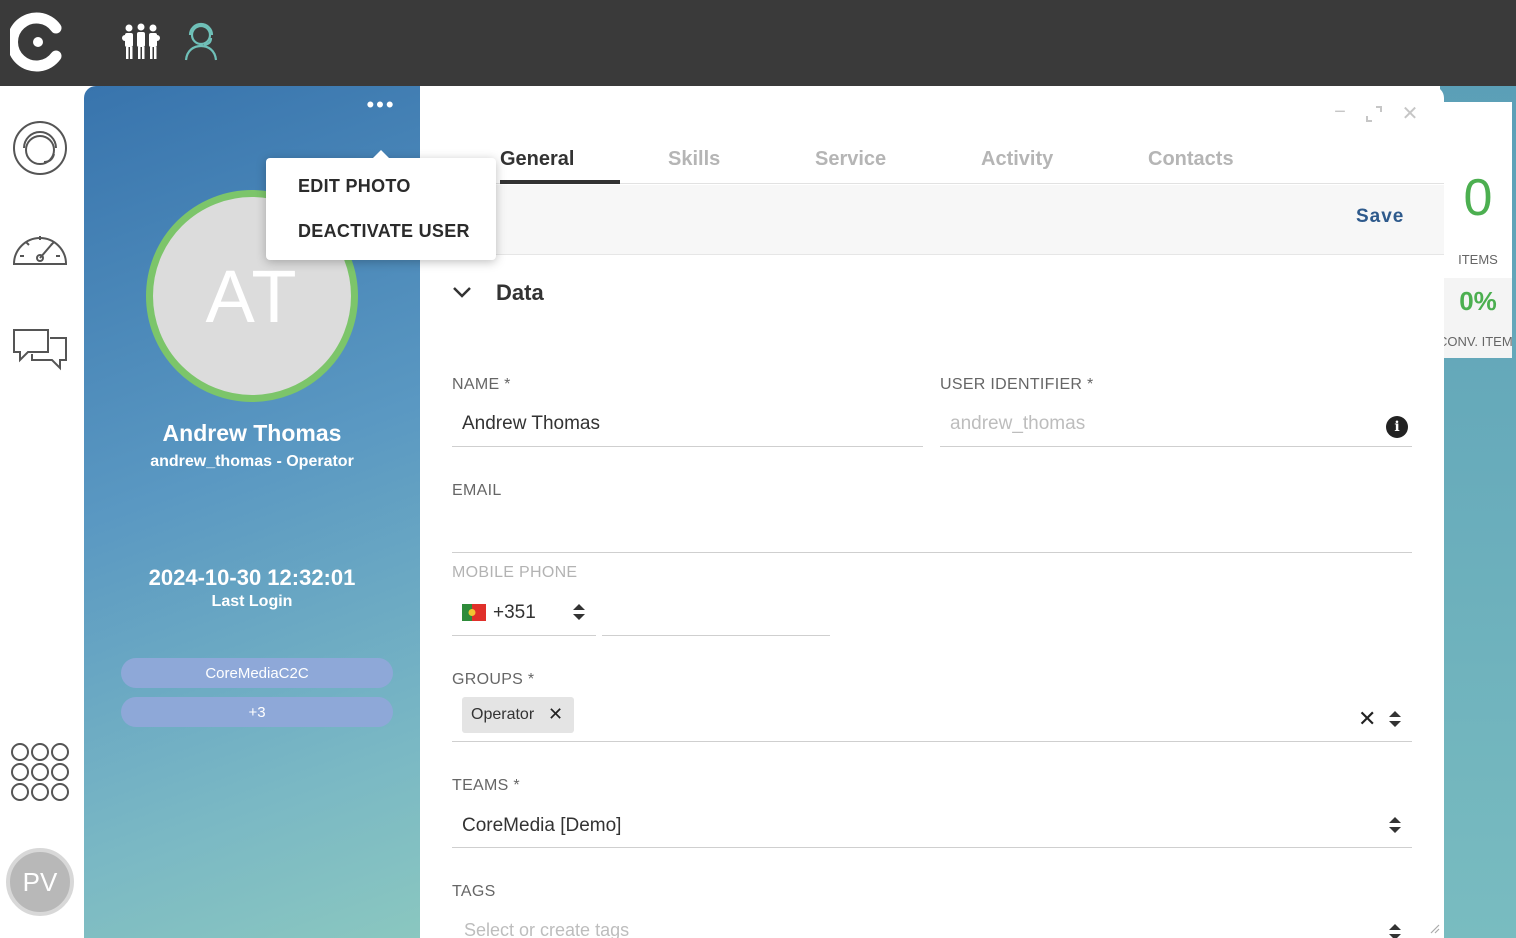  Describe the element at coordinates (1017, 424) in the screenshot. I see `user-identifier-input: andrew_thomas` at that location.